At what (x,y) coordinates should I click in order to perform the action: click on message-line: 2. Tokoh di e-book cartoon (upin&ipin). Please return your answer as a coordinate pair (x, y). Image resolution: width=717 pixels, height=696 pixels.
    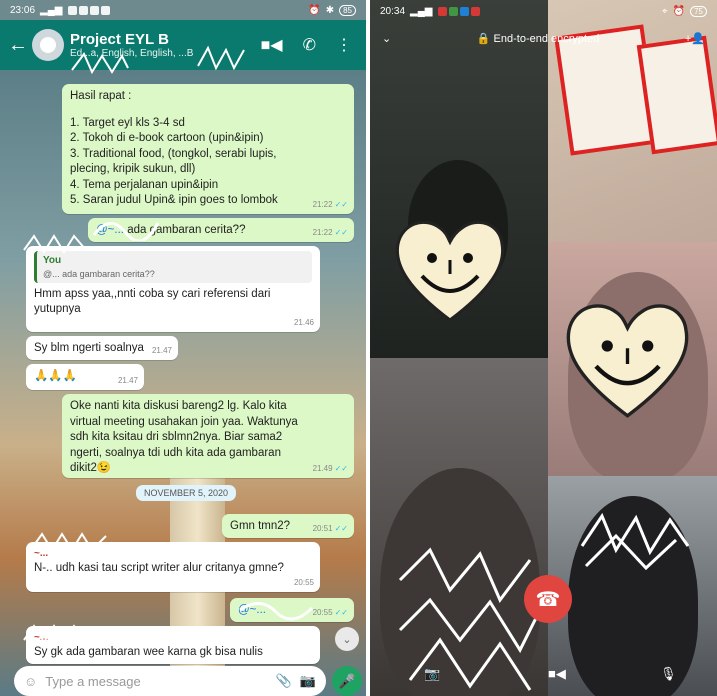
    Looking at the image, I should click on (167, 138).